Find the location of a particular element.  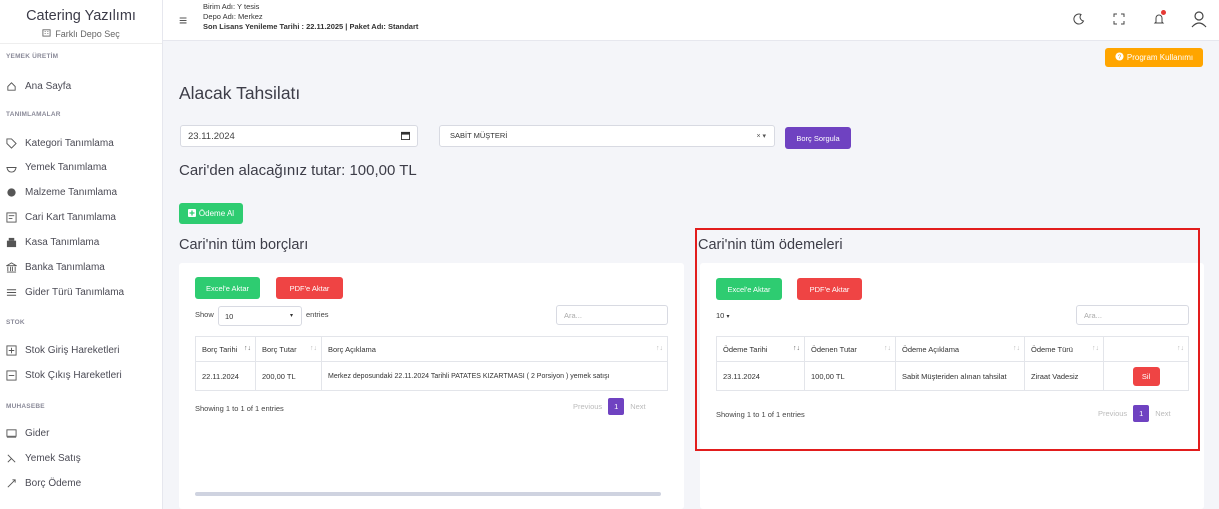

sidebar-item-yemek: Yemek Tanımlama is located at coordinates (56, 167).